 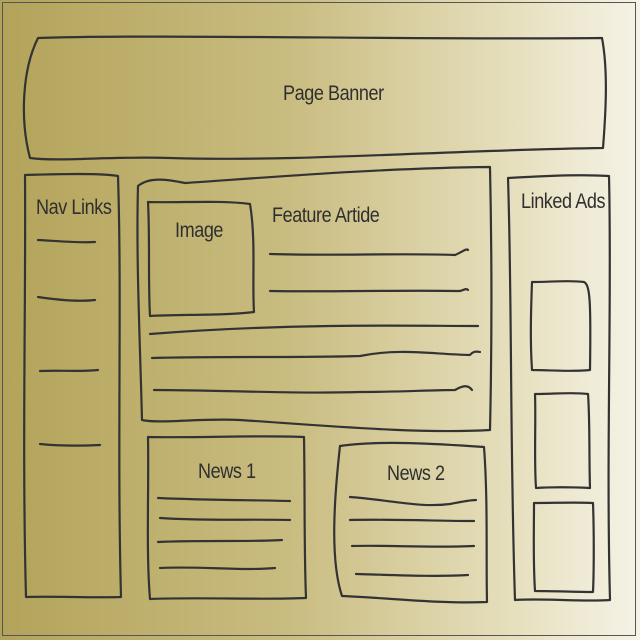 I want to click on feature-text-lines, so click(x=315, y=321).